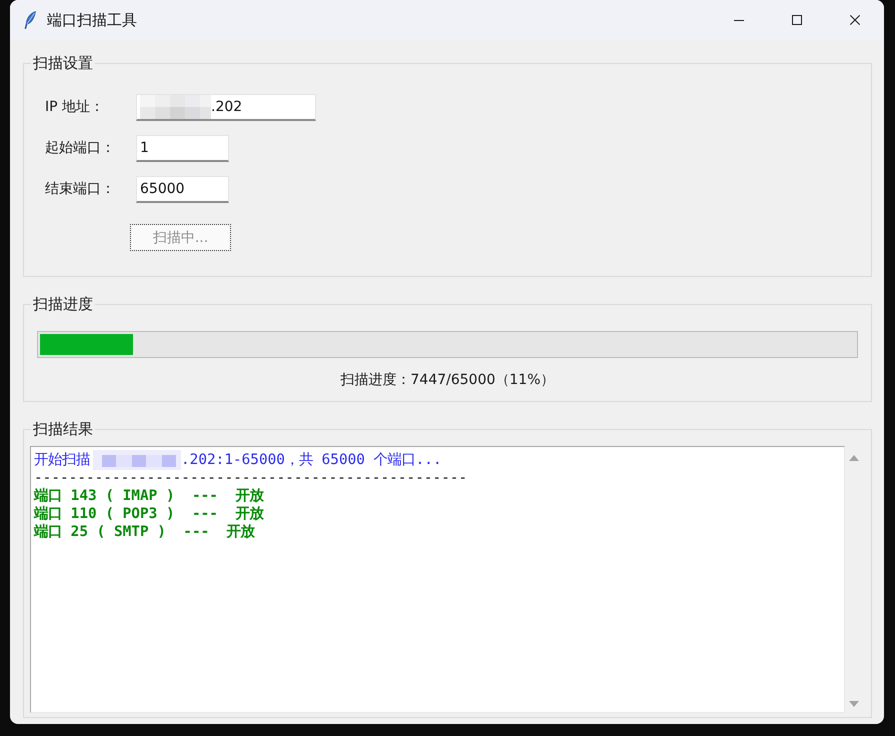 The image size is (895, 736). What do you see at coordinates (149, 514) in the screenshot?
I see `log-line: 端口 110 ( POP3 ) --- 开放` at bounding box center [149, 514].